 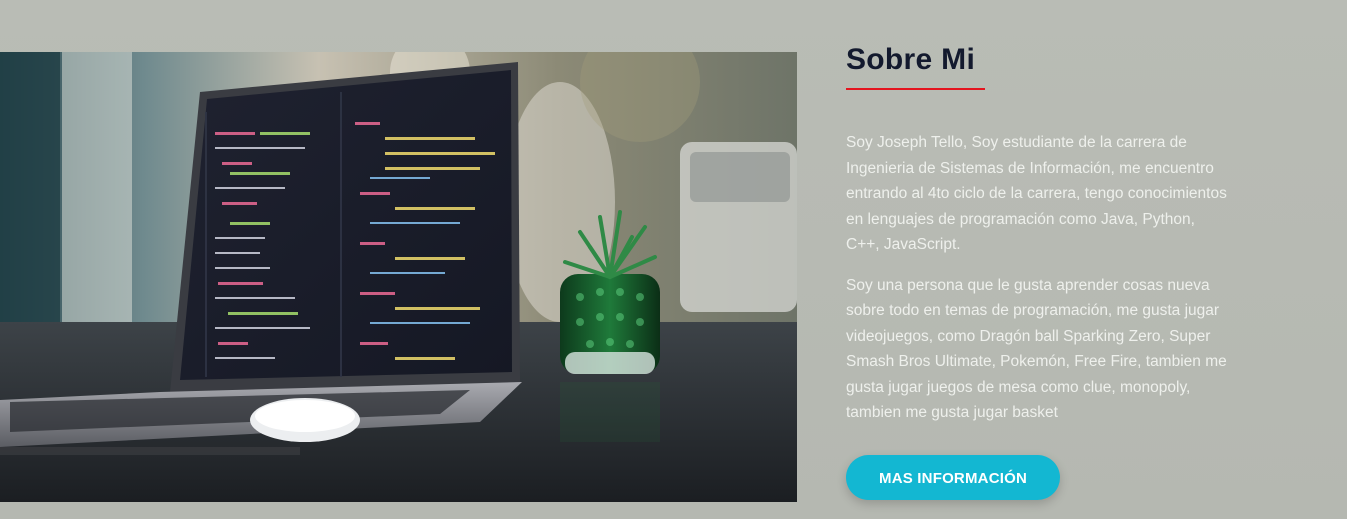 I want to click on section-title: Sobre Mi, so click(x=915, y=66).